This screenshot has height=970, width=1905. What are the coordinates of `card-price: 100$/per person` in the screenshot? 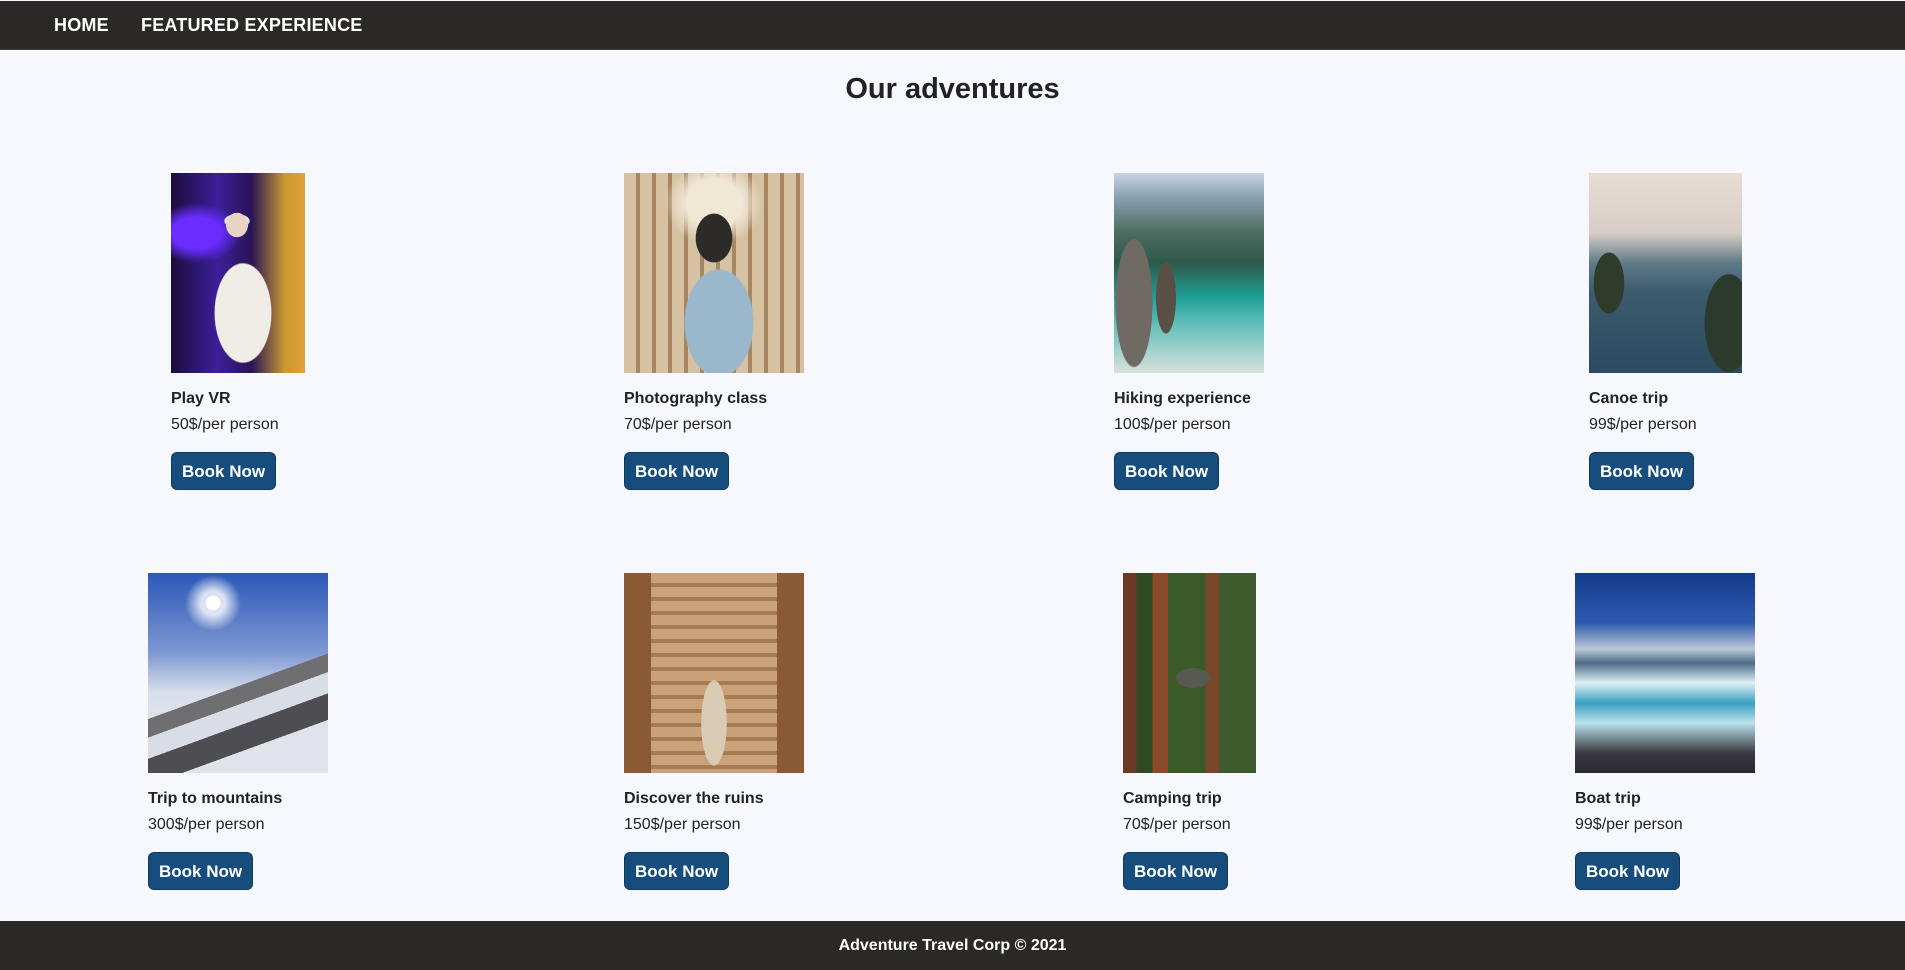 It's located at (1172, 424).